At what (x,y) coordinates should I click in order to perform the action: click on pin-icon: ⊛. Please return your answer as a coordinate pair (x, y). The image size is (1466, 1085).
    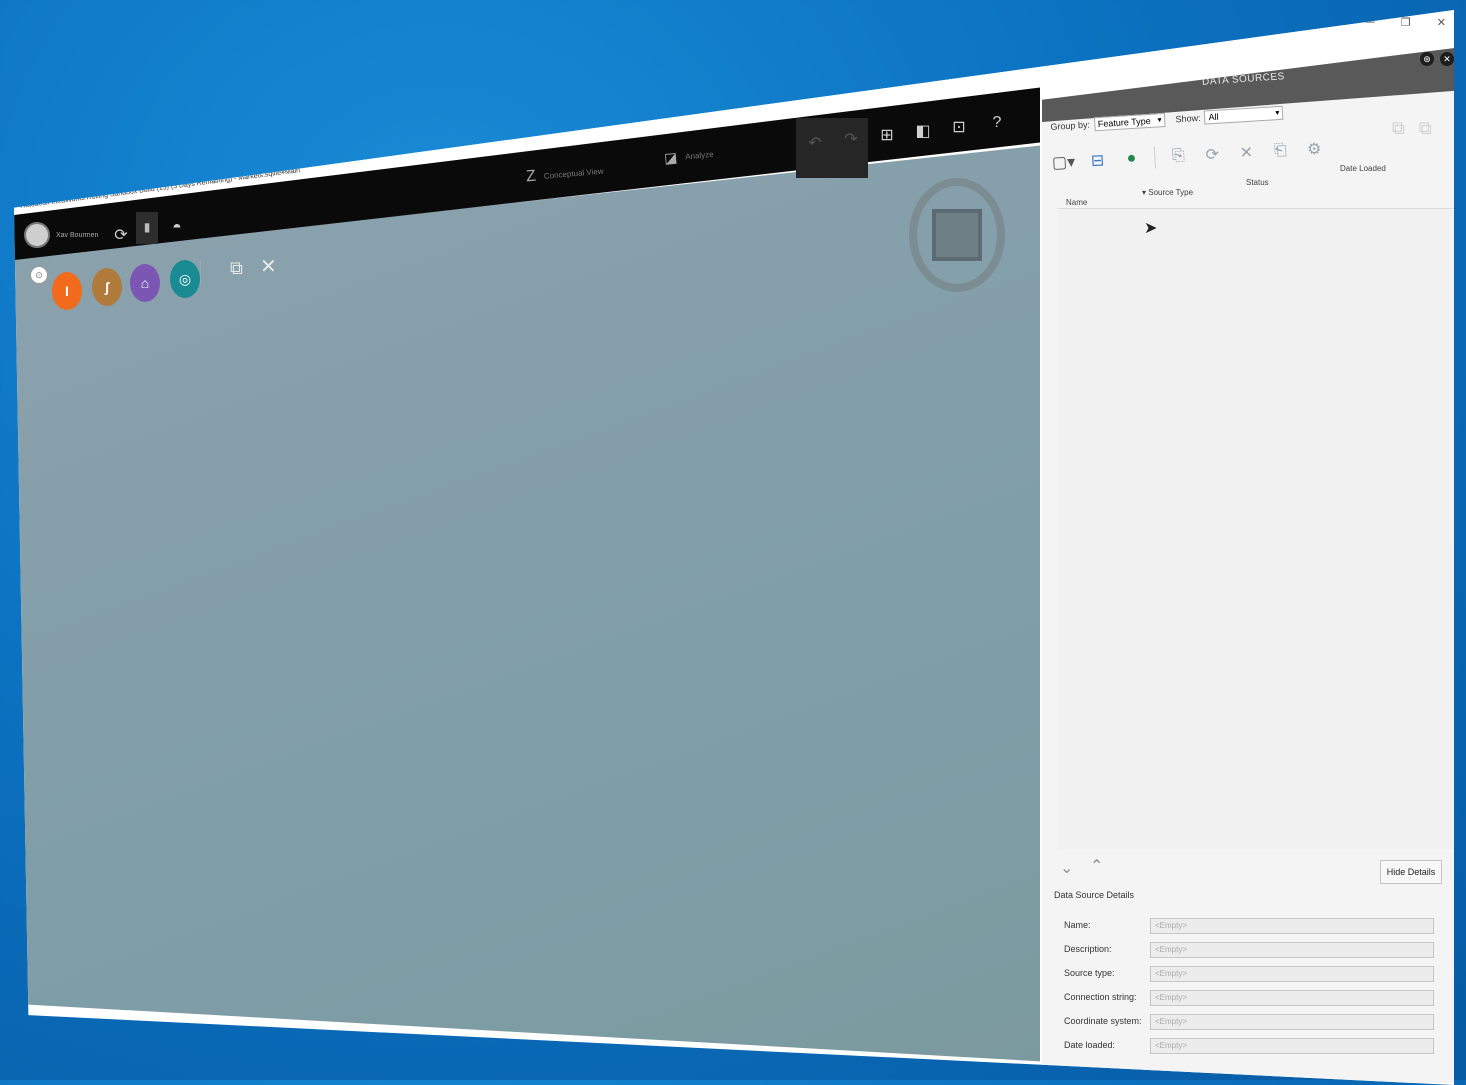
    Looking at the image, I should click on (1427, 59).